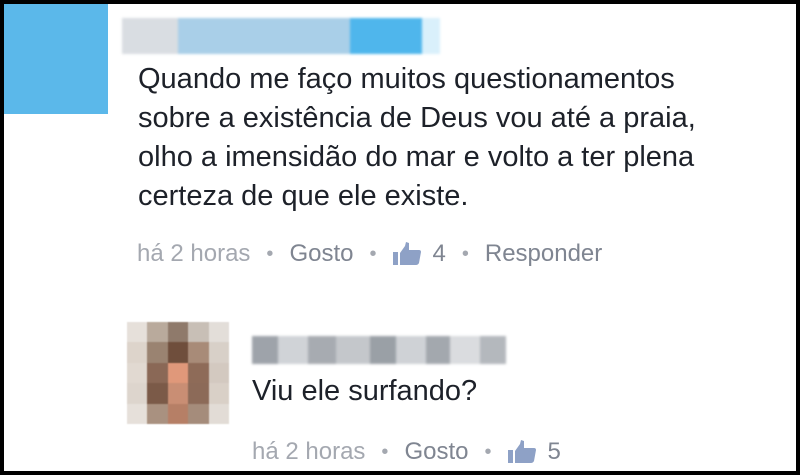  Describe the element at coordinates (321, 254) in the screenshot. I see `like-button: Gosto` at that location.